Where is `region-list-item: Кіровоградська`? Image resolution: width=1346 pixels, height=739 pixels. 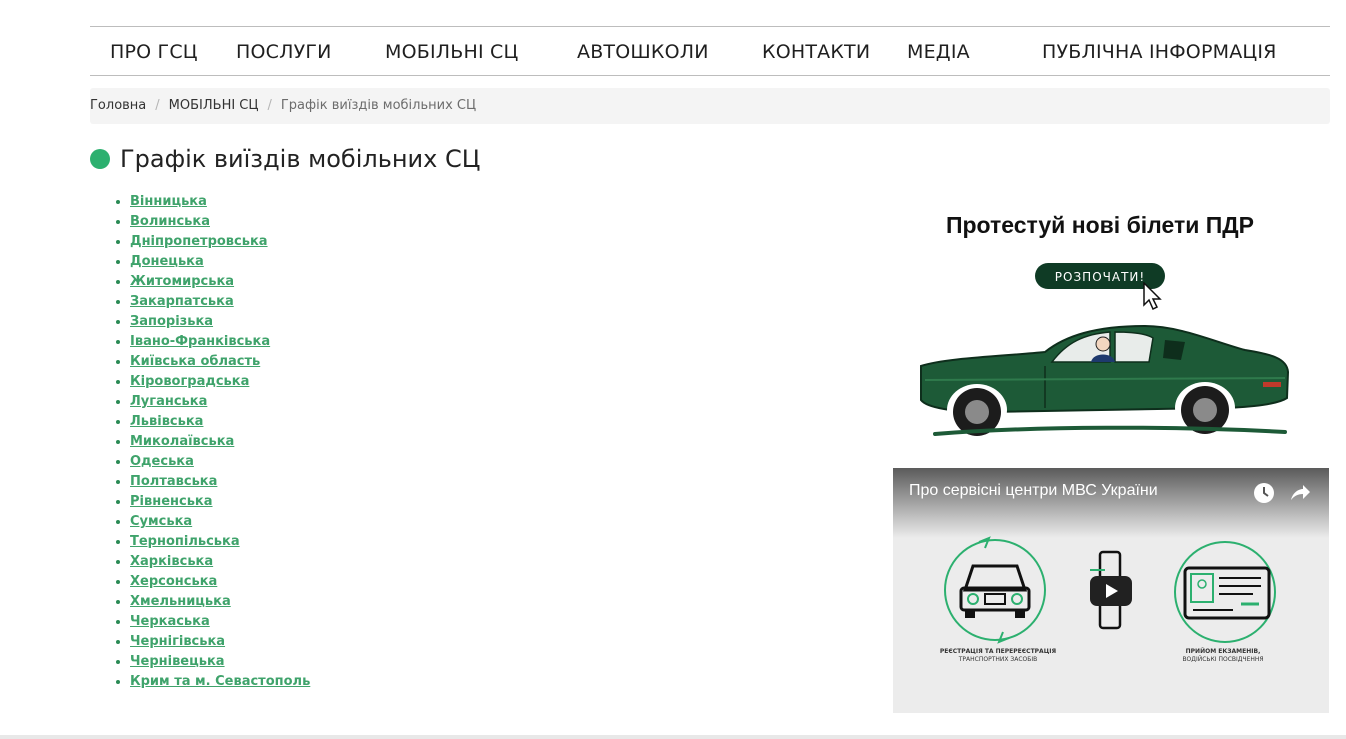
region-list-item: Кіровоградська is located at coordinates (220, 382).